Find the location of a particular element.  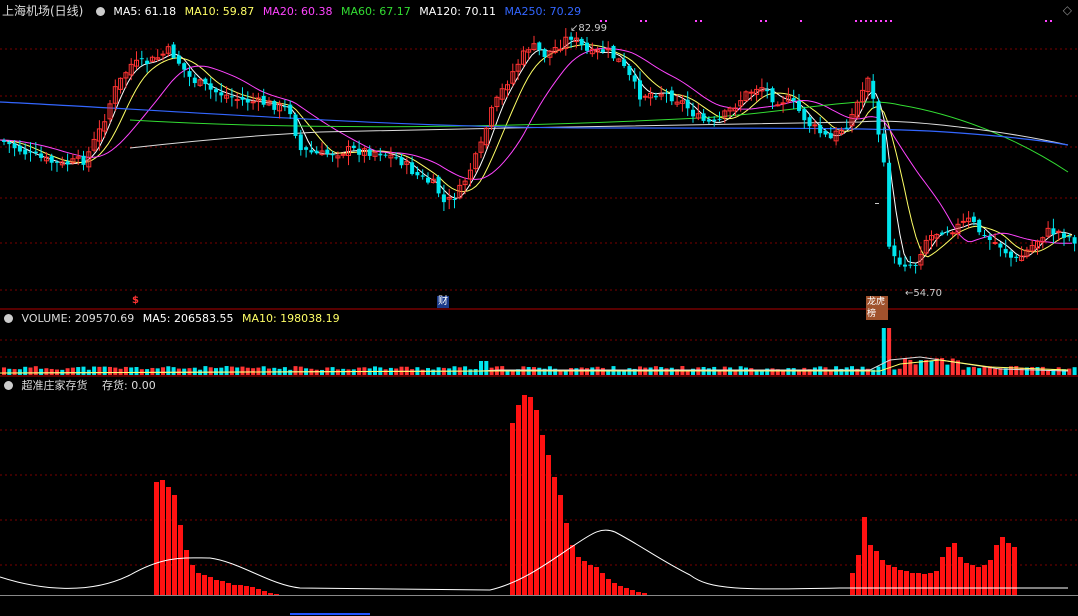

settings-circle-icon is located at coordinates (100, 11).